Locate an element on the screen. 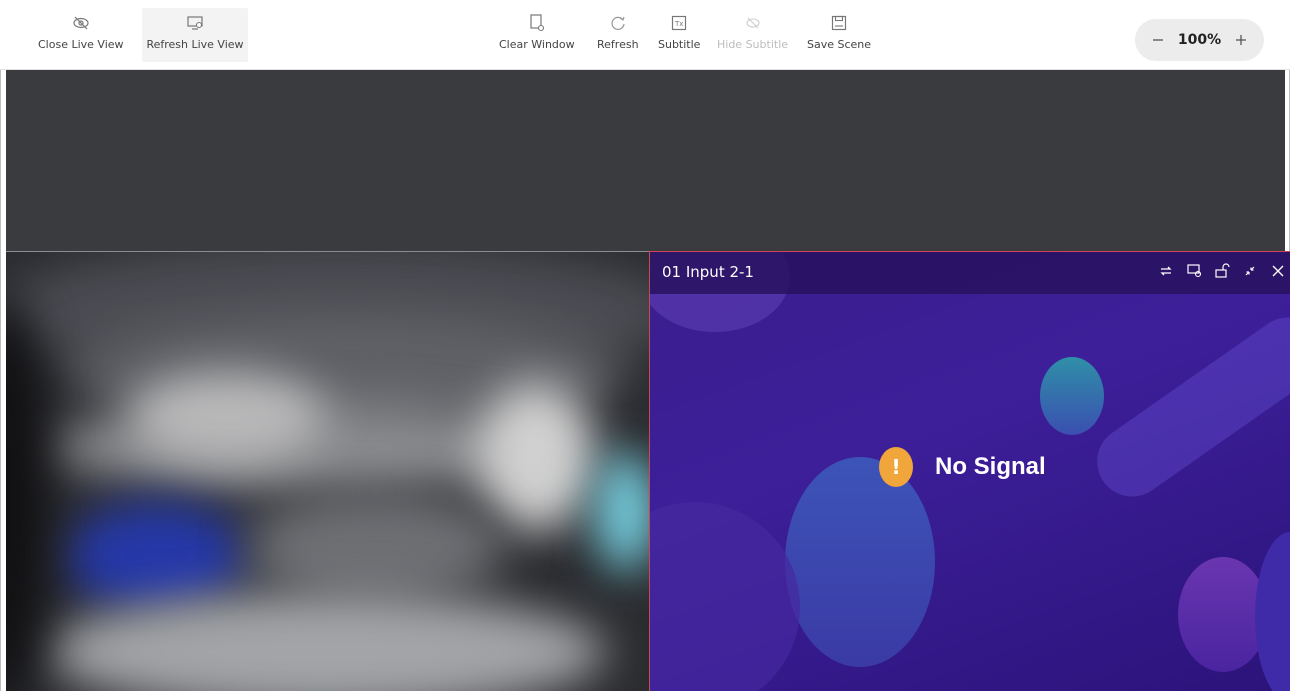 Image resolution: width=1290 pixels, height=691 pixels. monitor-refresh-icon is located at coordinates (195, 23).